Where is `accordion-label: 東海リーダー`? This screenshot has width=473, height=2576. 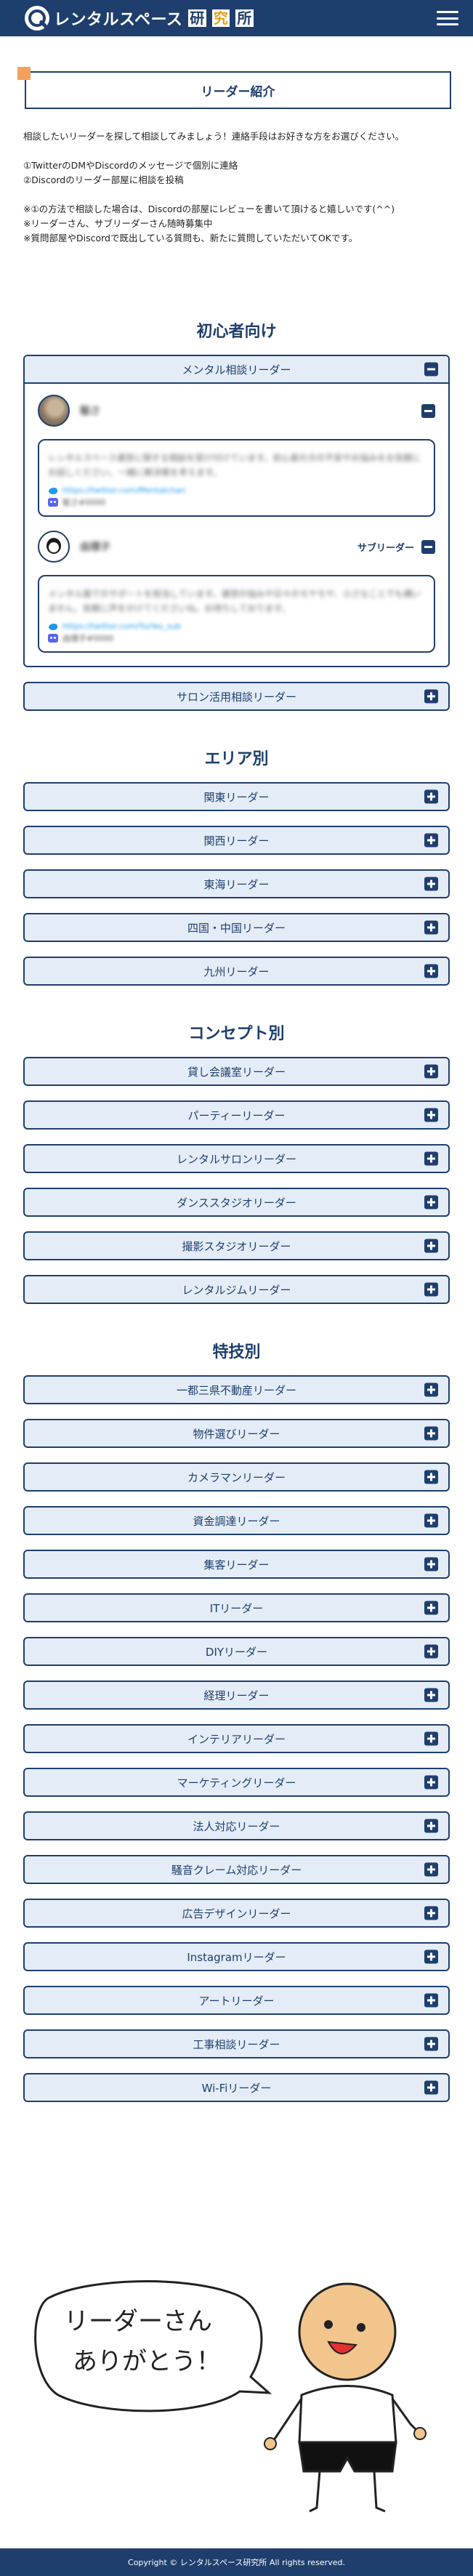
accordion-label: 東海リーダー is located at coordinates (236, 884).